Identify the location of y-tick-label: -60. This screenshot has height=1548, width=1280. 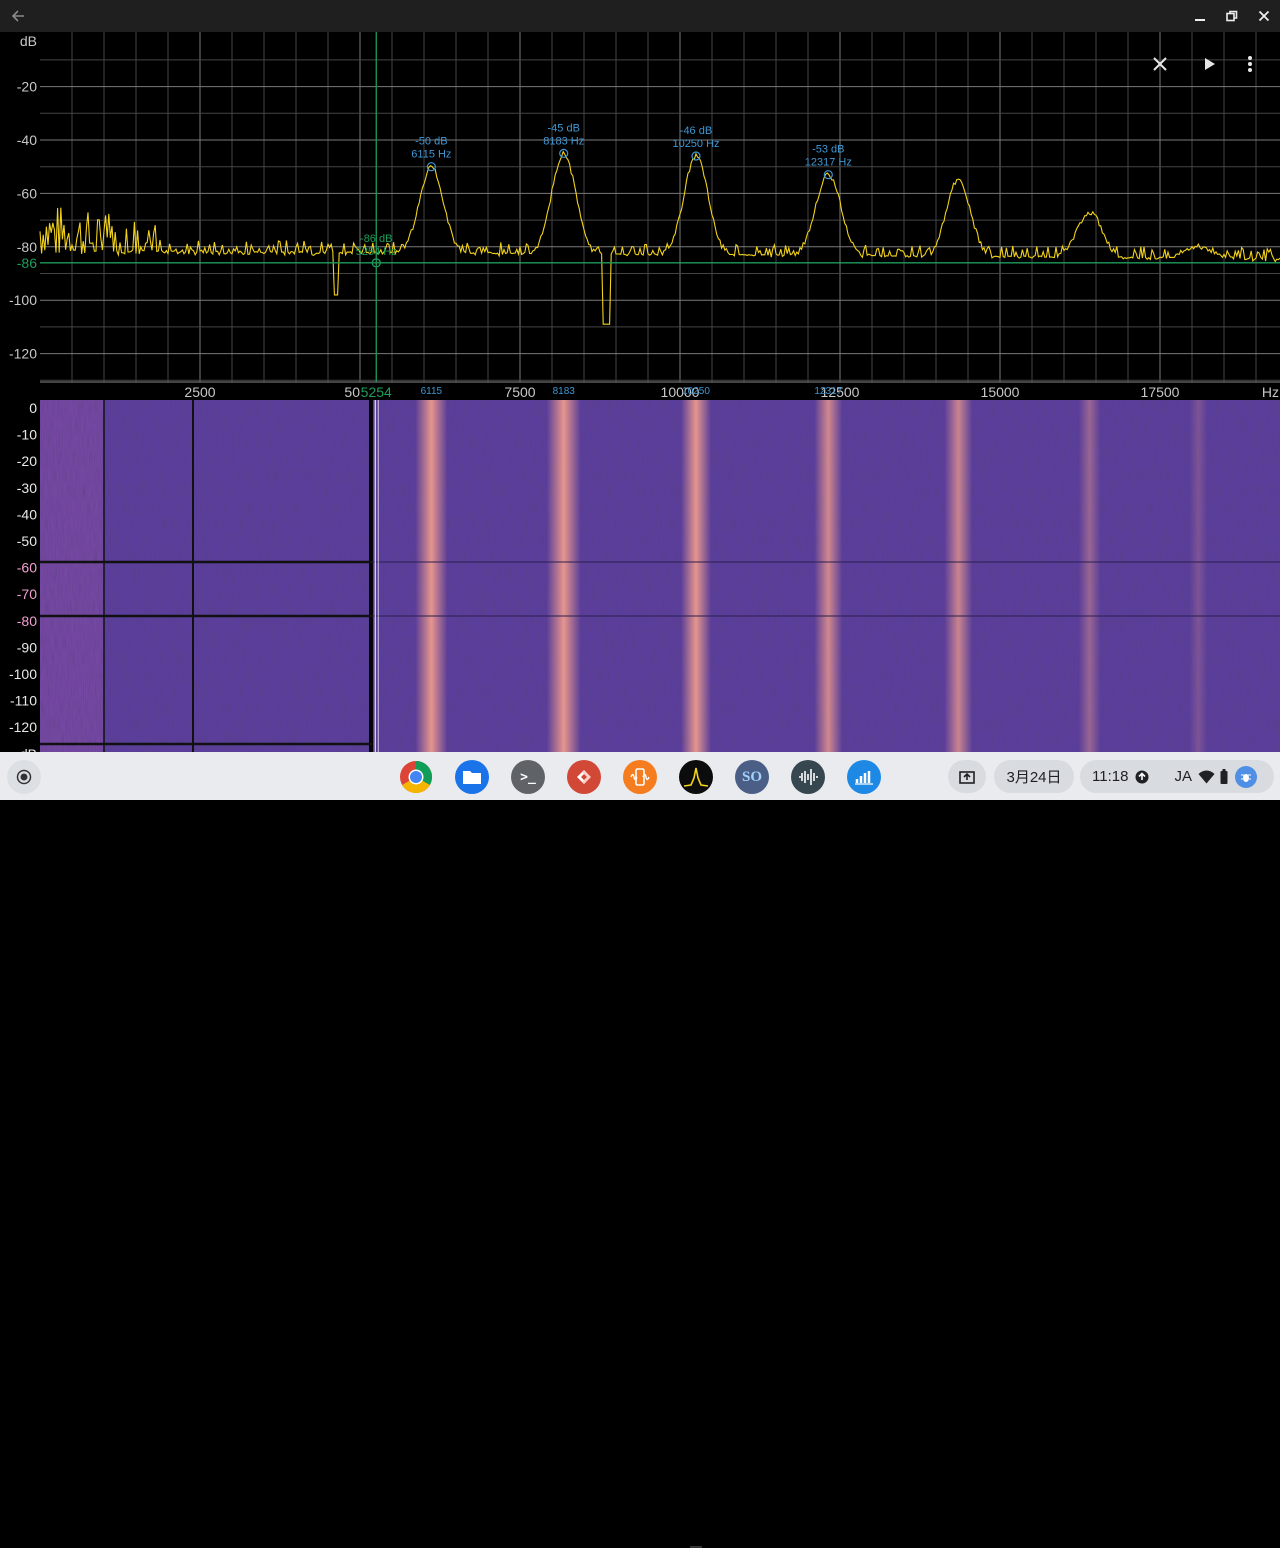
(27, 193).